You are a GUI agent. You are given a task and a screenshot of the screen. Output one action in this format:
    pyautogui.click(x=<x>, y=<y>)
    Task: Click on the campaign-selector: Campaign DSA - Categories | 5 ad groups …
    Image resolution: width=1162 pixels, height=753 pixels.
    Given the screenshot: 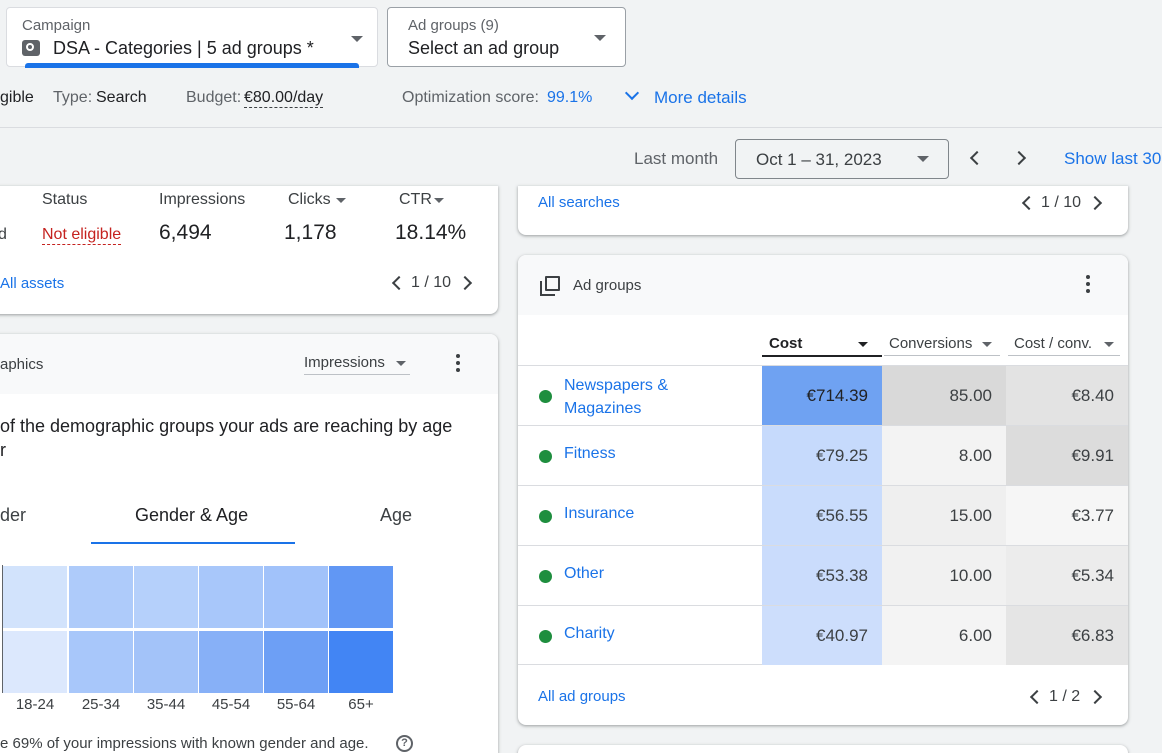 What is the action you would take?
    pyautogui.click(x=192, y=37)
    